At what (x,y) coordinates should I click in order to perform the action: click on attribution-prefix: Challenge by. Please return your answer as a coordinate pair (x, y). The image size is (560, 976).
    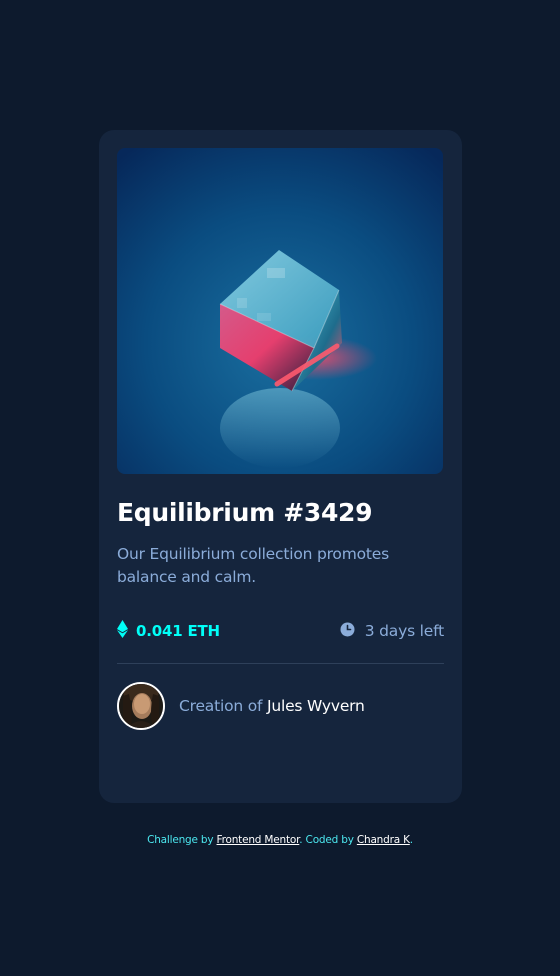
    Looking at the image, I should click on (182, 840).